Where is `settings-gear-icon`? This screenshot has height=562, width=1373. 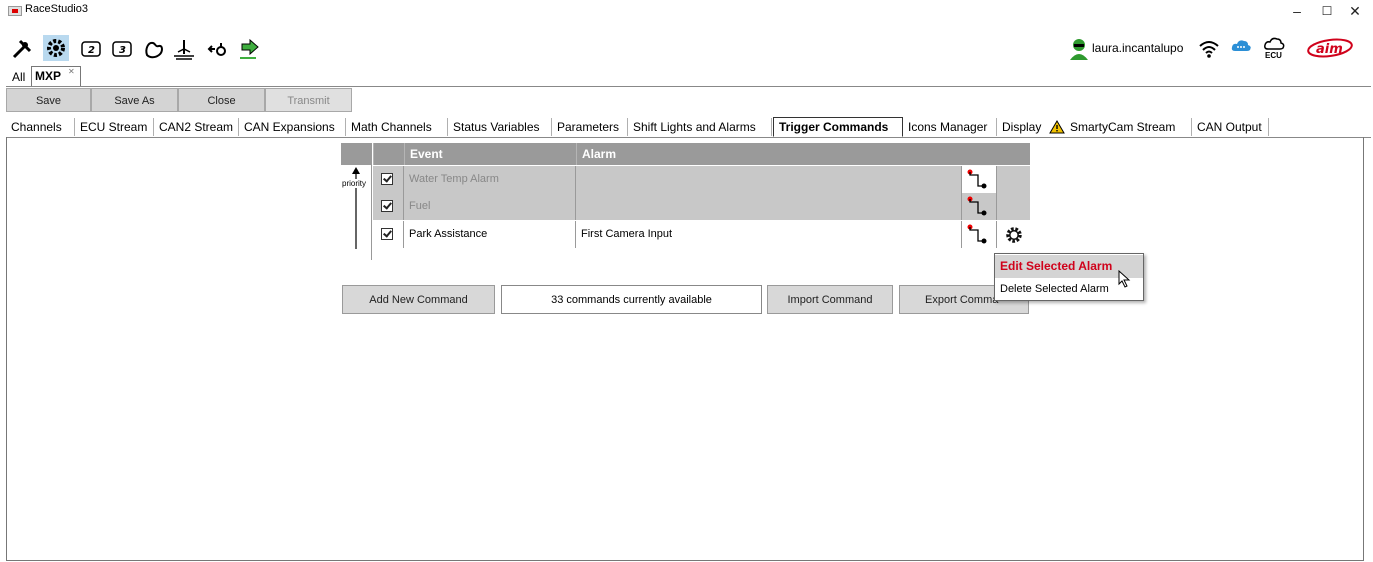
settings-gear-icon is located at coordinates (1013, 234).